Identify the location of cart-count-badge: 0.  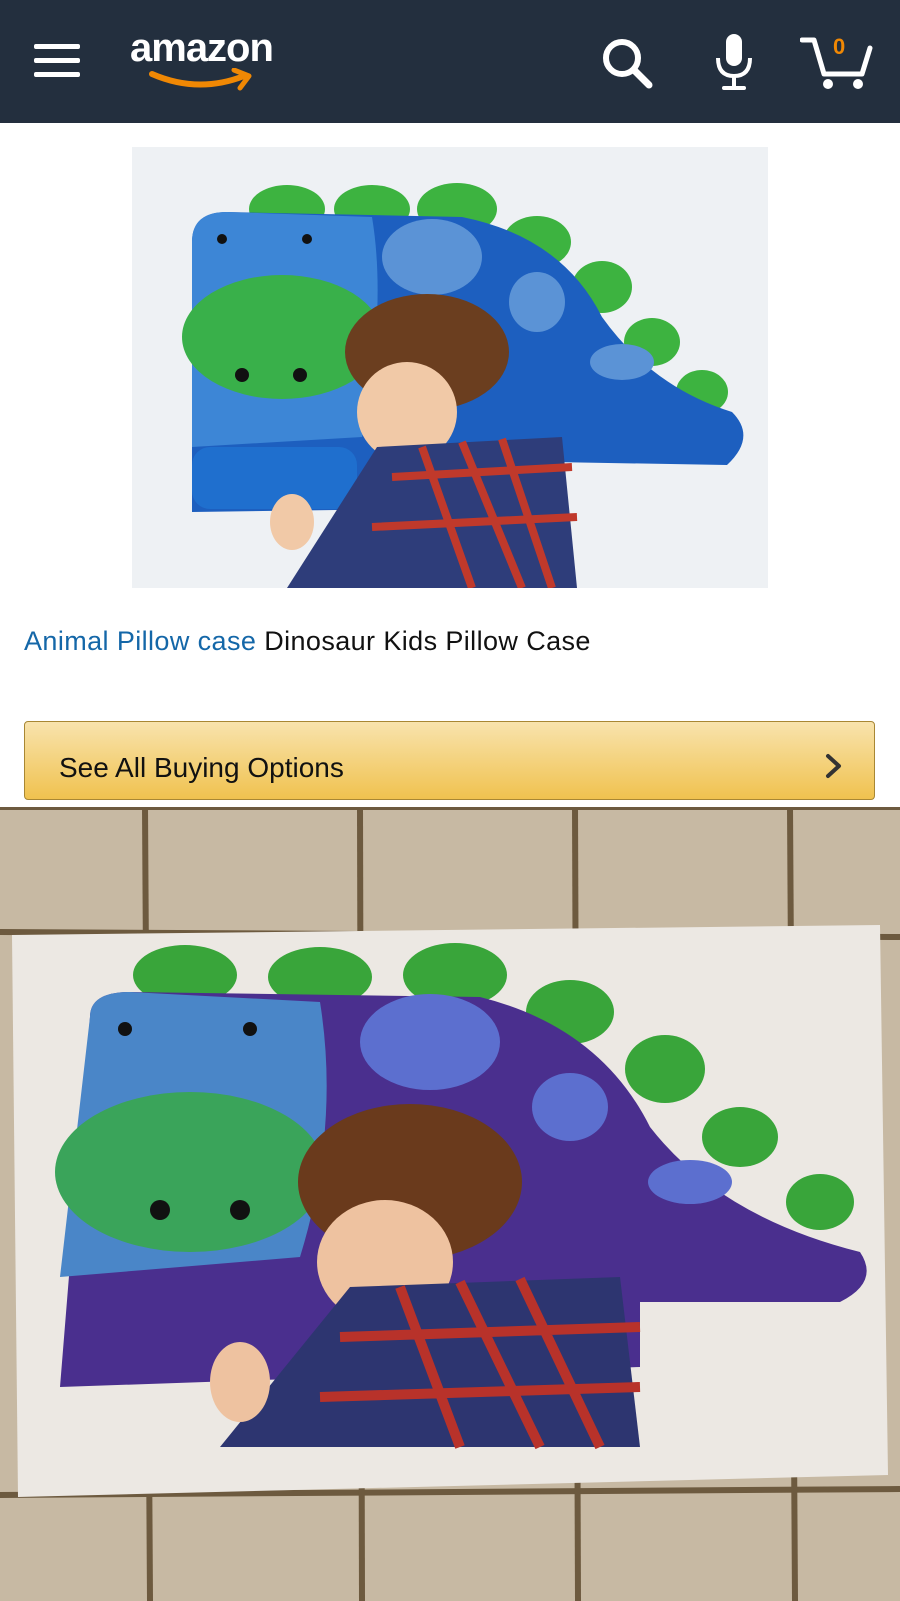
(839, 46).